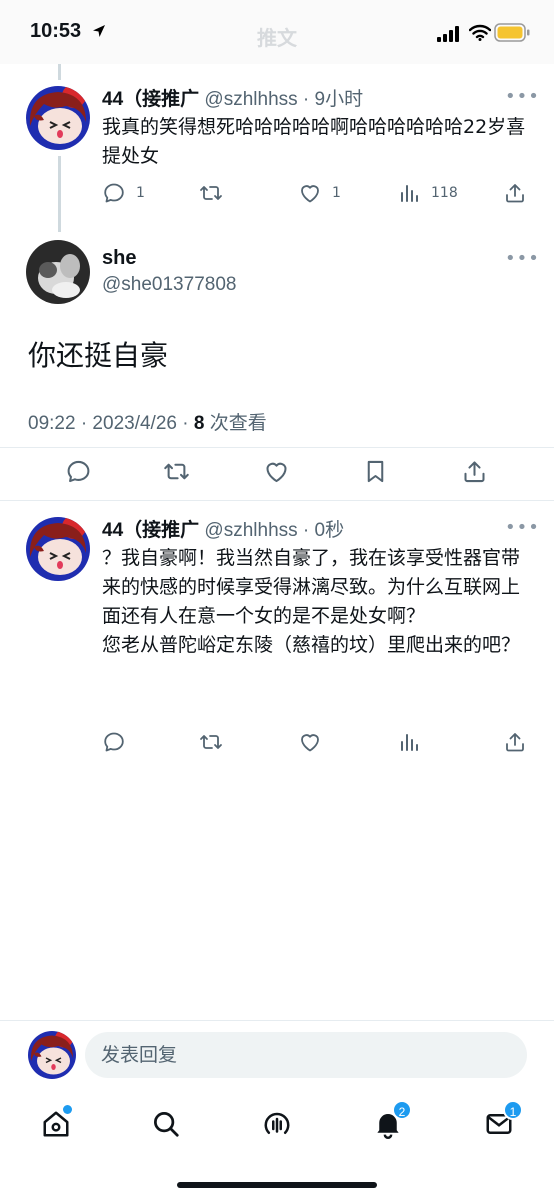 This screenshot has height=1200, width=554. Describe the element at coordinates (333, 99) in the screenshot. I see `tweet-time: · 9小时` at that location.